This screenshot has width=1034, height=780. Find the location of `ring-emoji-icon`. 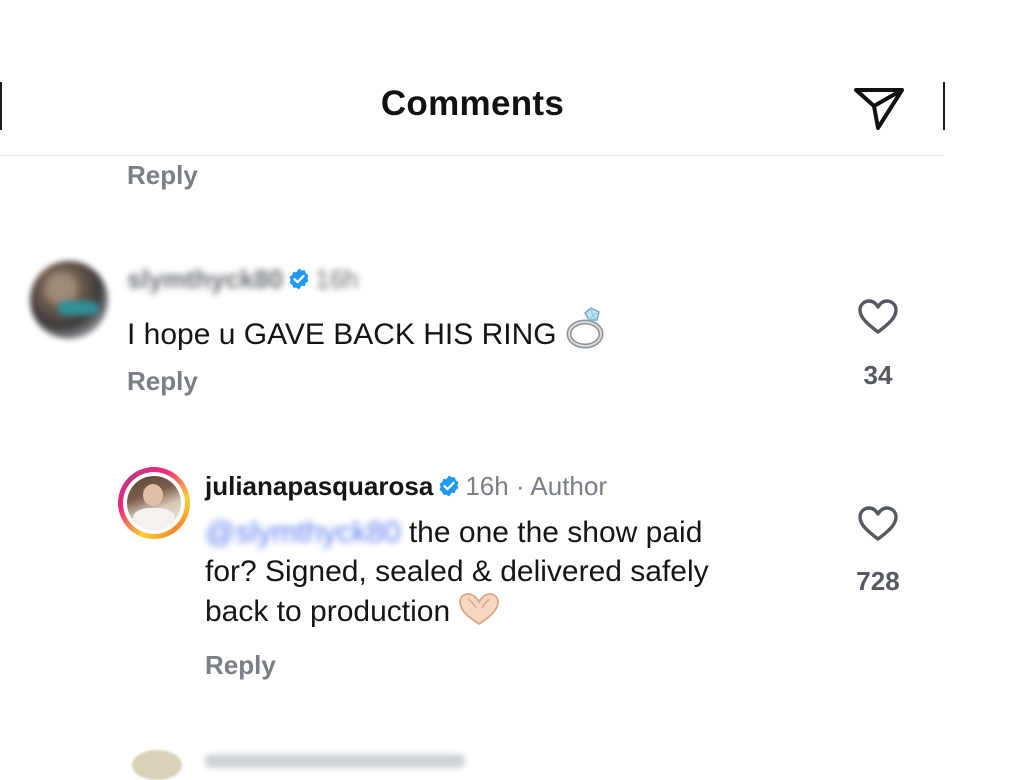

ring-emoji-icon is located at coordinates (585, 328).